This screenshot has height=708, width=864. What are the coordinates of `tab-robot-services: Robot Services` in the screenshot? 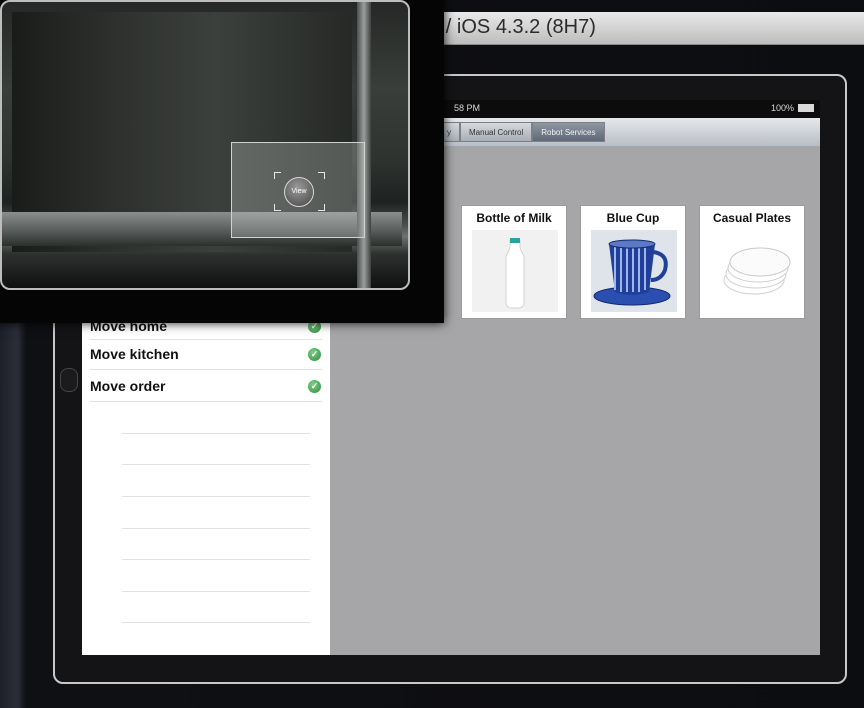 It's located at (568, 132).